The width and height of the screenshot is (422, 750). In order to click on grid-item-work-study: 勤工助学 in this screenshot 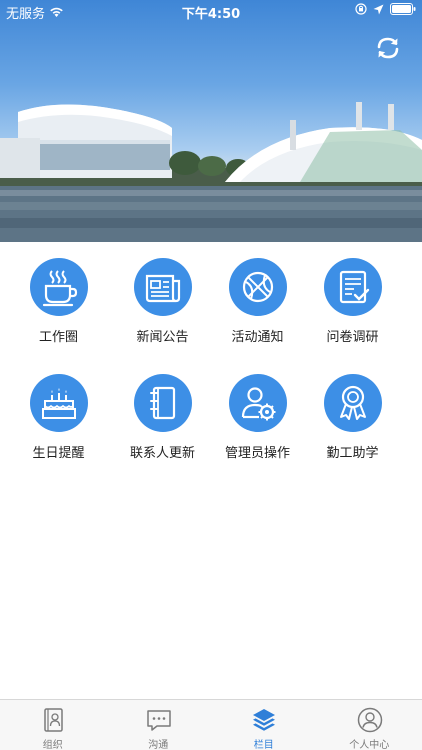, I will do `click(352, 424)`.